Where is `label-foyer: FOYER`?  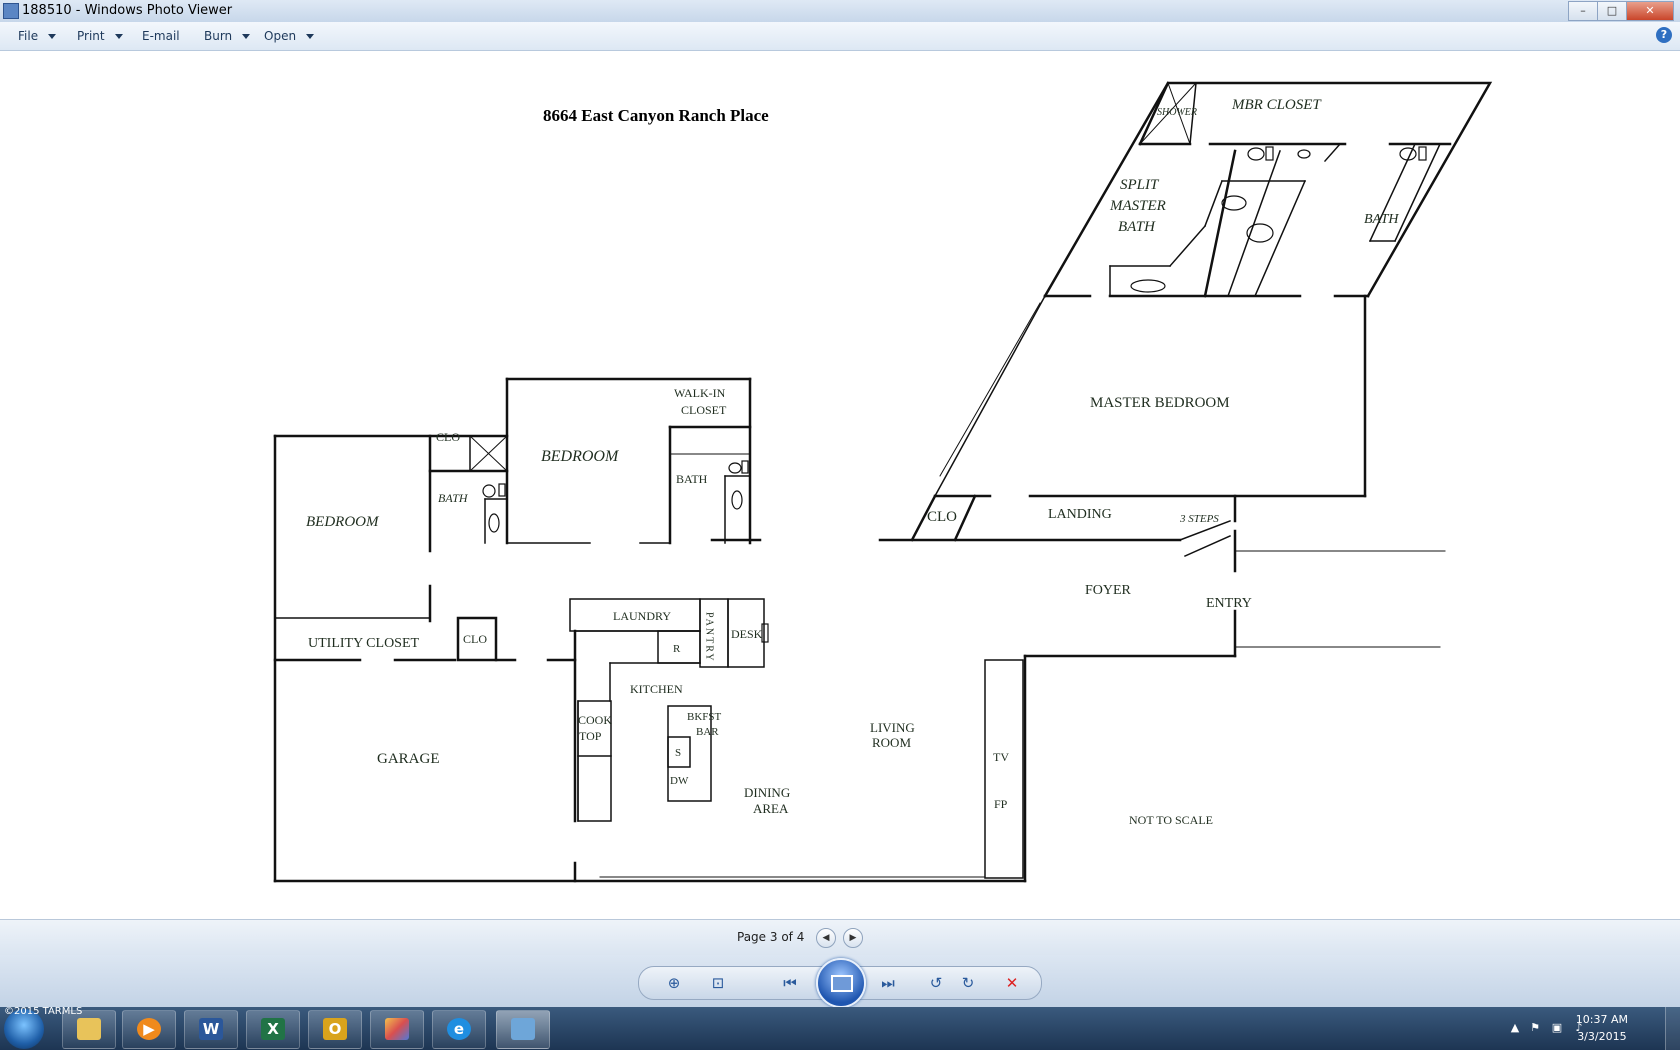
label-foyer: FOYER is located at coordinates (1108, 590).